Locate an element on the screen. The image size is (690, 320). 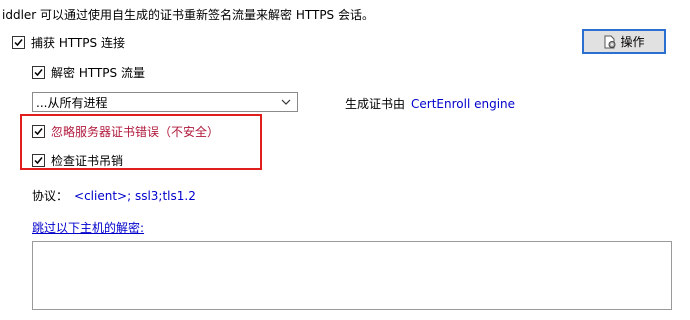
check-revocation-checkbox is located at coordinates (38, 160).